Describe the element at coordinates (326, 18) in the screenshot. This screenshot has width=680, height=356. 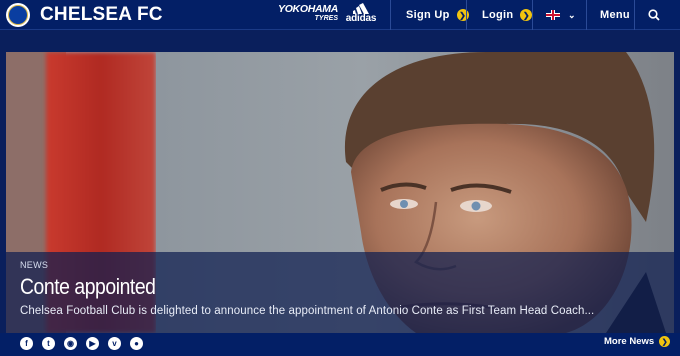
I see `tyres-text: TYRES` at that location.